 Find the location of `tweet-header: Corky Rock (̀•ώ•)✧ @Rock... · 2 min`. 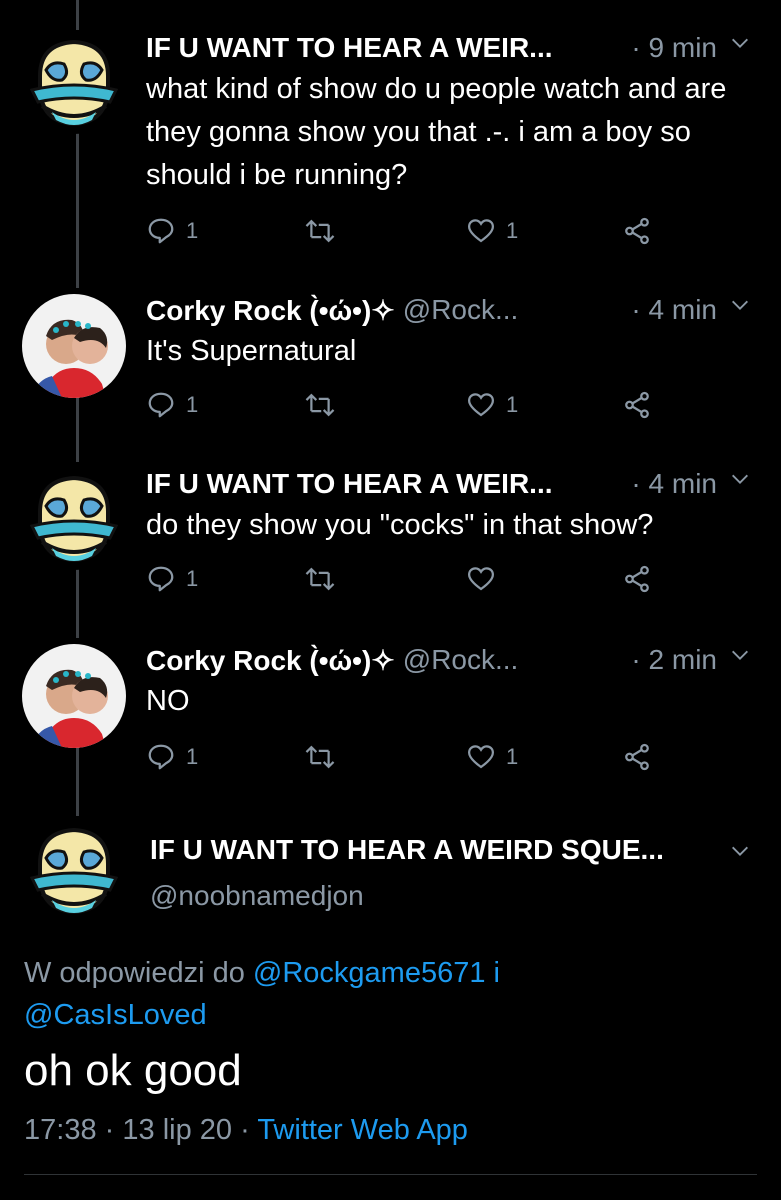

tweet-header: Corky Rock (̀•ώ•)✧ @Rock... · 2 min is located at coordinates (448, 660).